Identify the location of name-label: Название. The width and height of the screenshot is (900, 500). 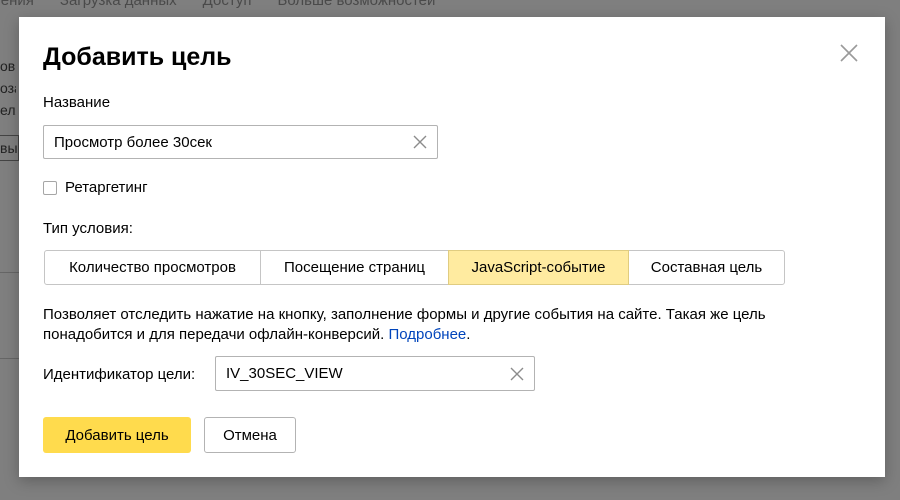
(77, 102).